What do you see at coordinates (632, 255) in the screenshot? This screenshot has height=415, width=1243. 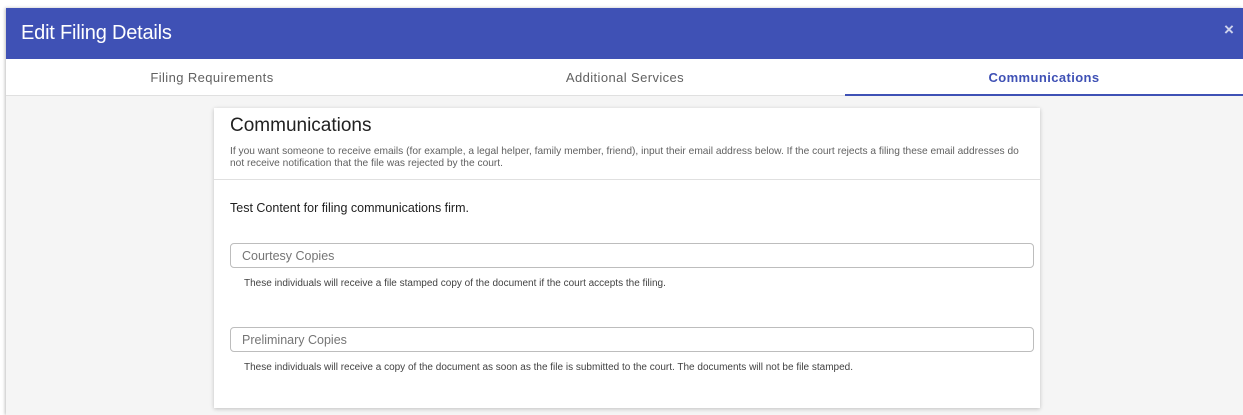 I see `courtesy-copies-input: Courtesy Copies` at bounding box center [632, 255].